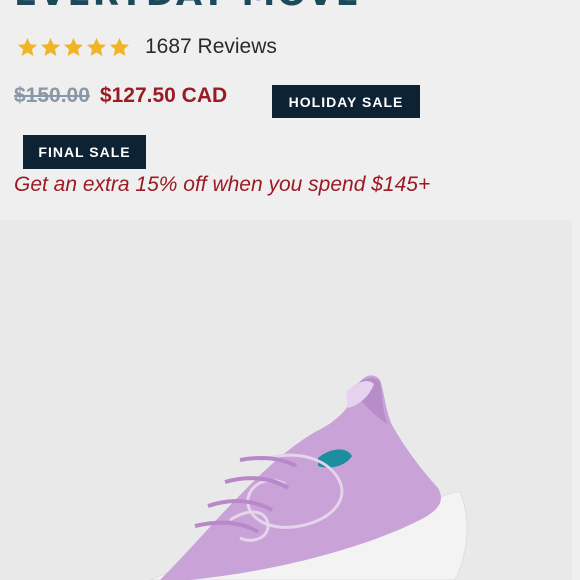  I want to click on rating-row: 1687 Reviews, so click(146, 47).